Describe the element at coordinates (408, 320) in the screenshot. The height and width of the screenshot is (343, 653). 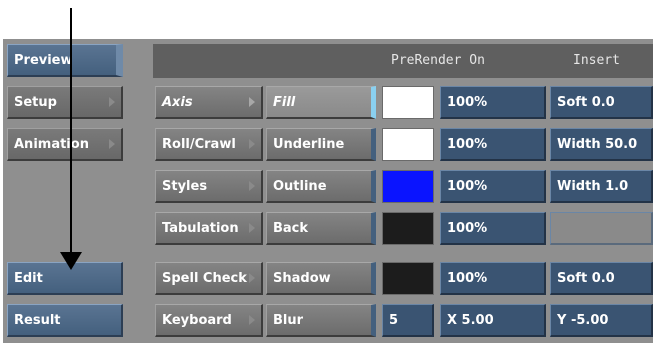
I see `blur-amount-field: 5` at that location.